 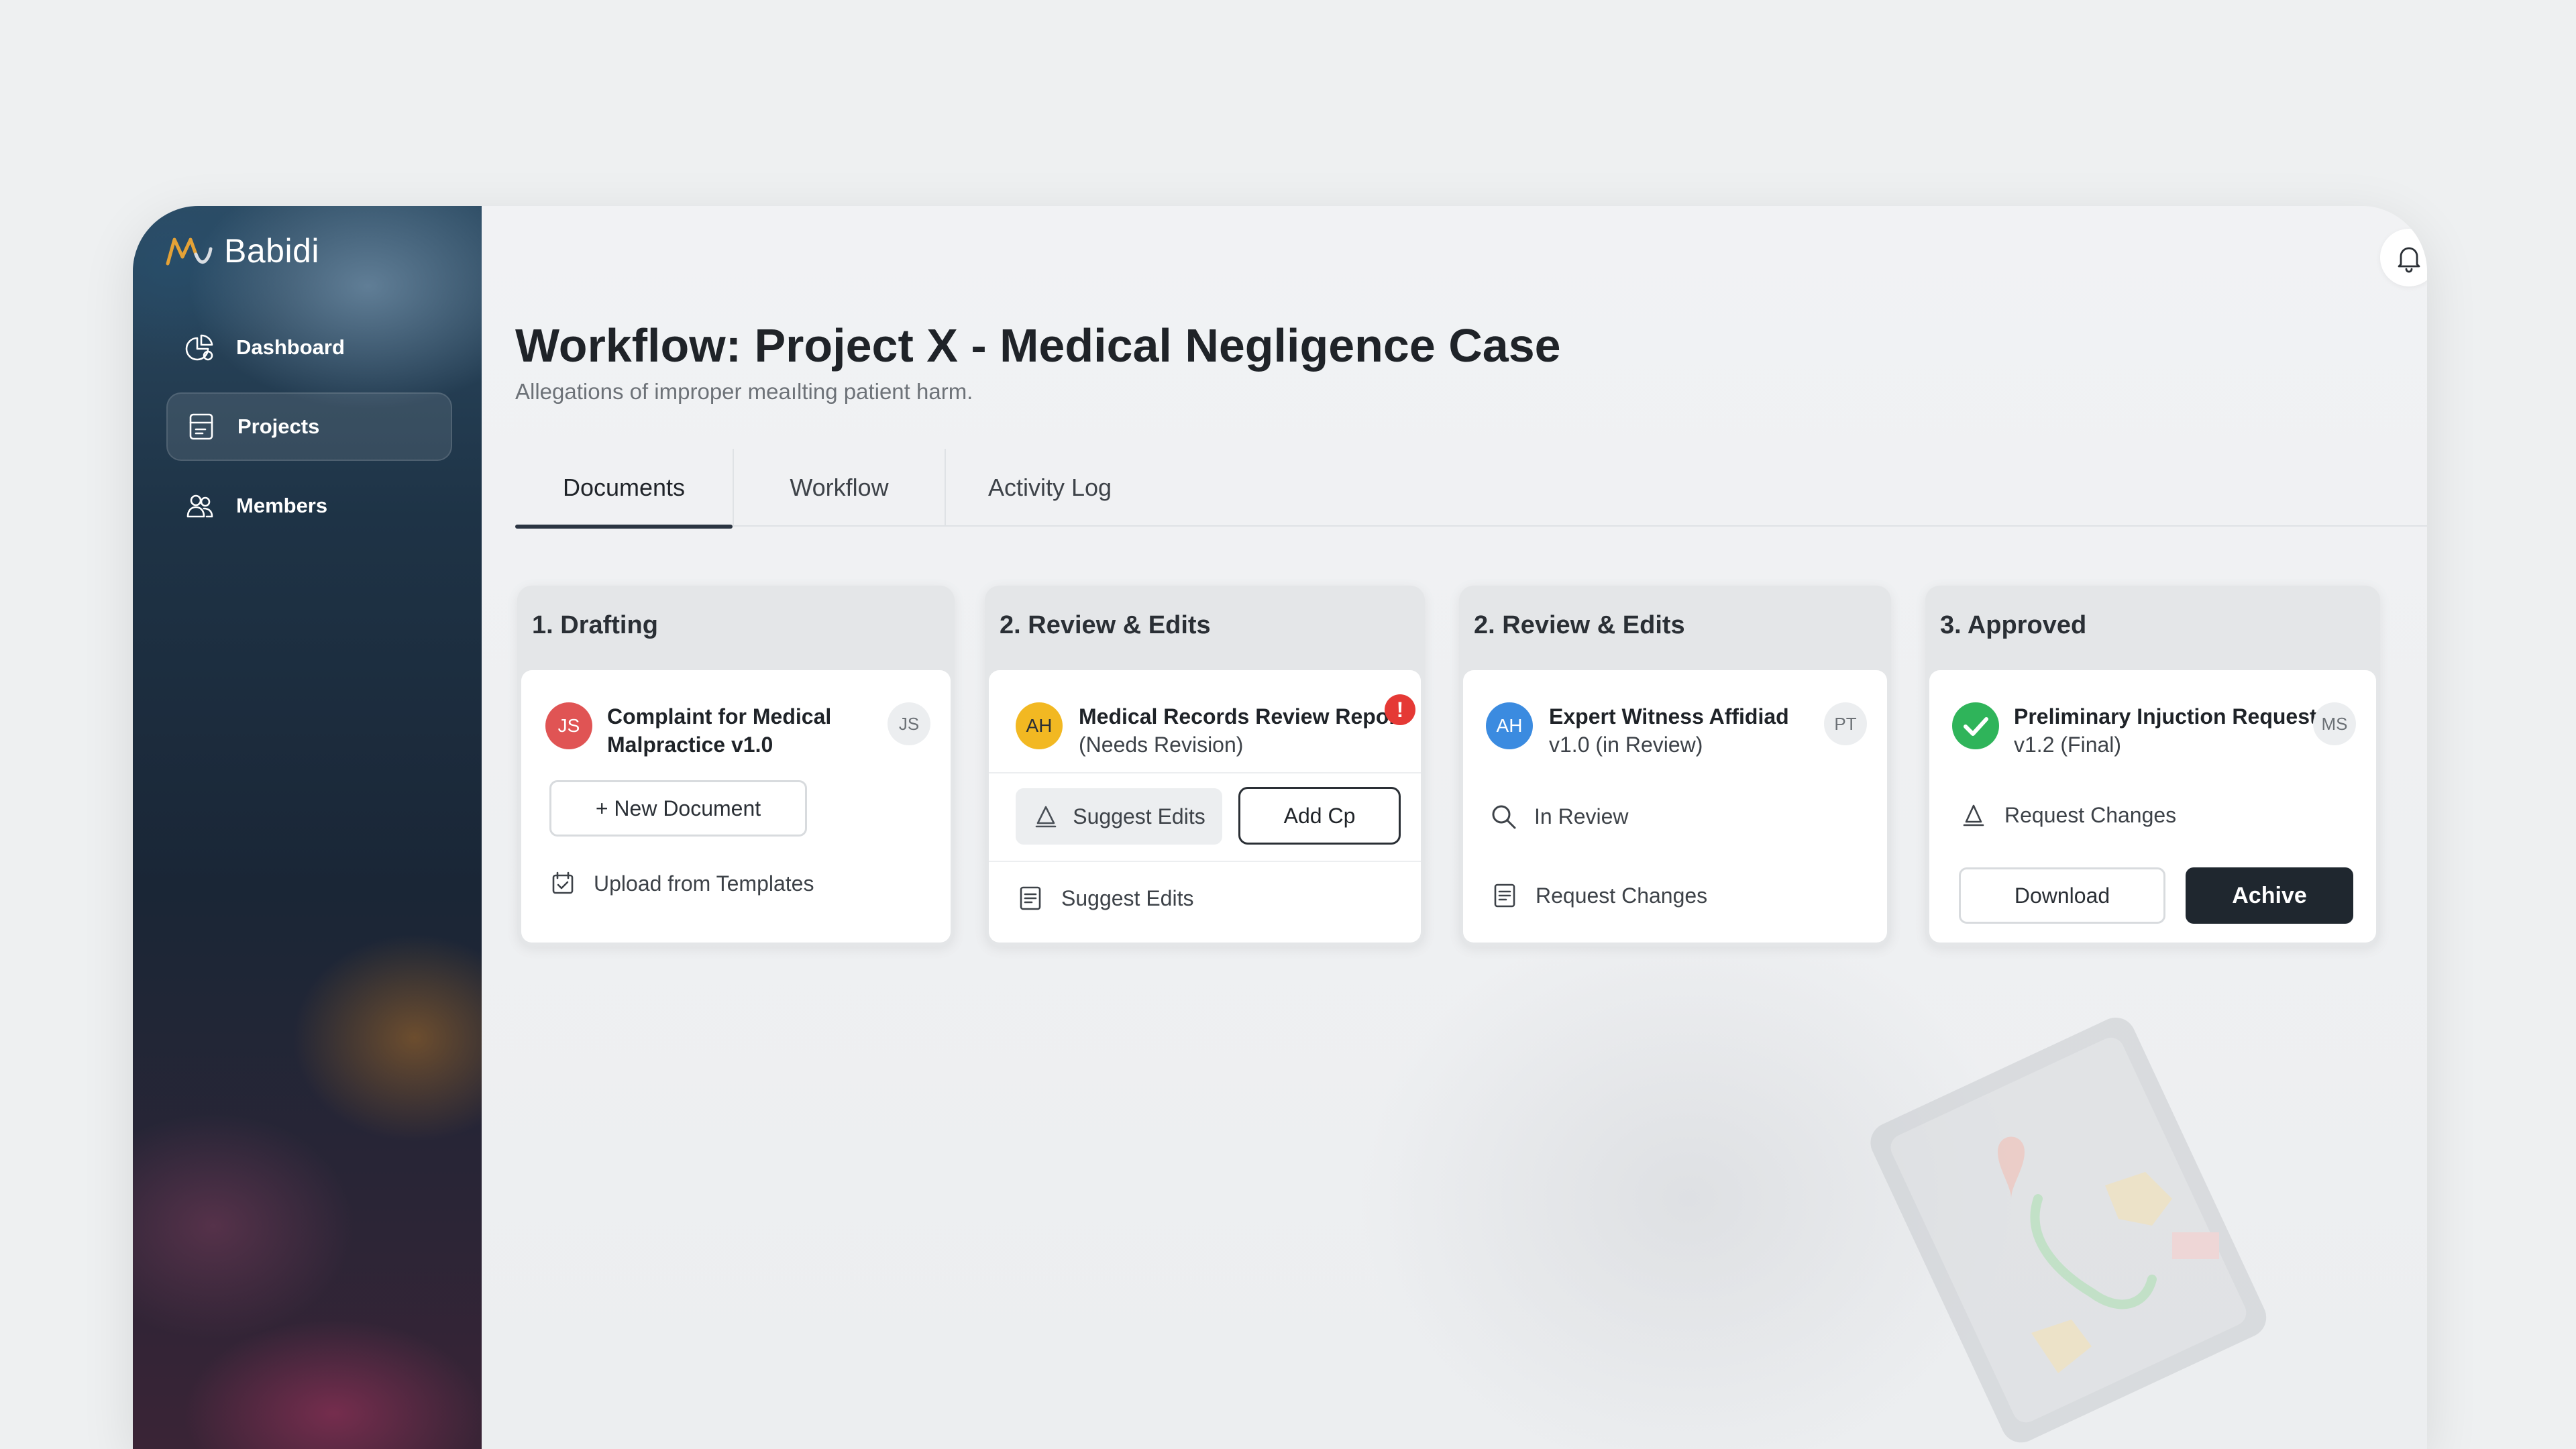 I want to click on tab-bar: Documents Workflow Activity Log, so click(x=1471, y=489).